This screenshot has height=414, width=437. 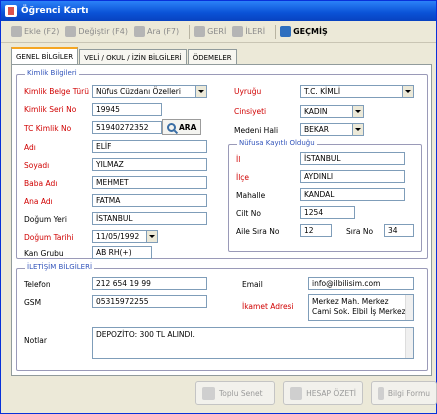 What do you see at coordinates (361, 283) in the screenshot?
I see `email-field: info@ilbilisim.com` at bounding box center [361, 283].